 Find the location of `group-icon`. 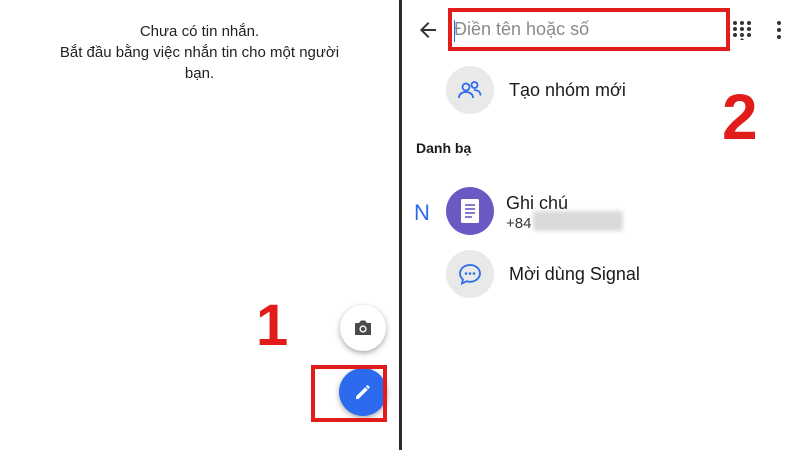

group-icon is located at coordinates (470, 90).